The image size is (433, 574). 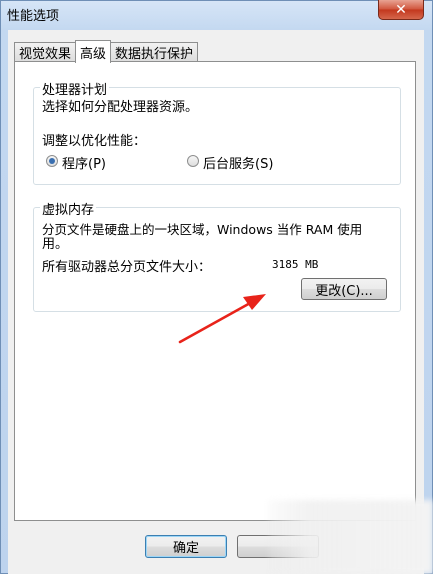 I want to click on ok-button-label: 确定, so click(x=185, y=548).